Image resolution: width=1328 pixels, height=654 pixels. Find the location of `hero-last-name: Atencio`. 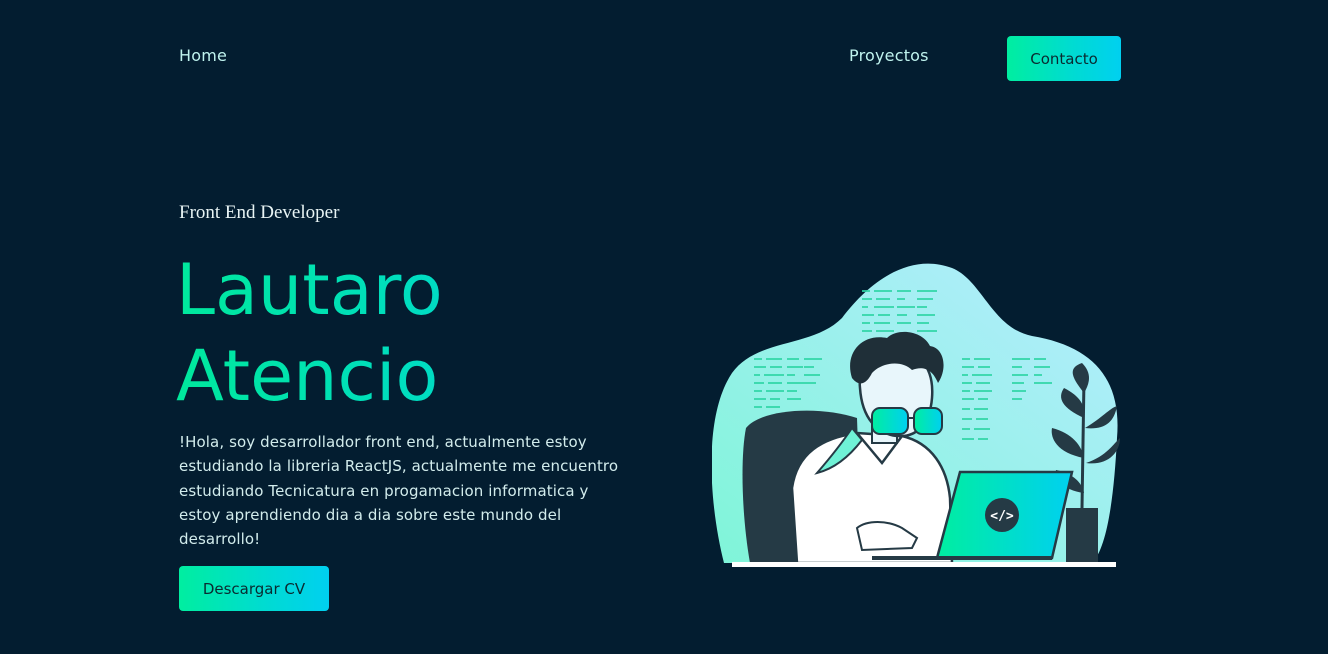

hero-last-name: Atencio is located at coordinates (307, 376).